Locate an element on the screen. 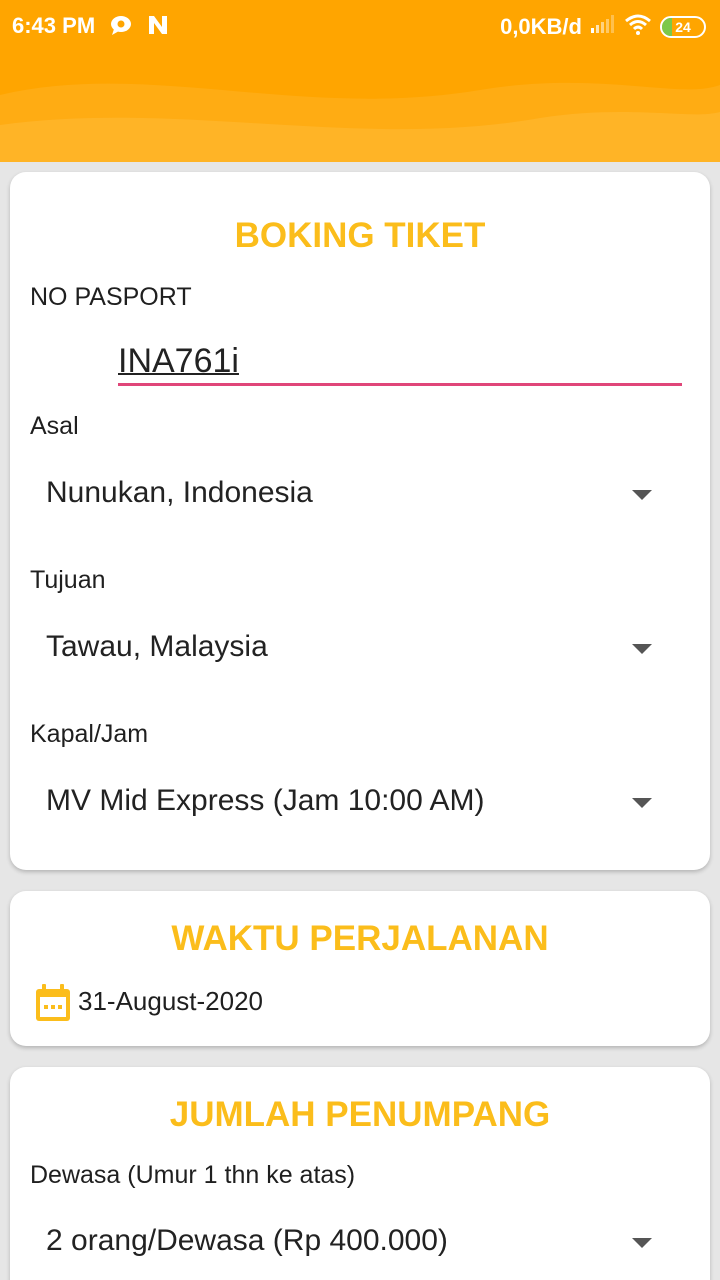  battery-level: 24 is located at coordinates (683, 27).